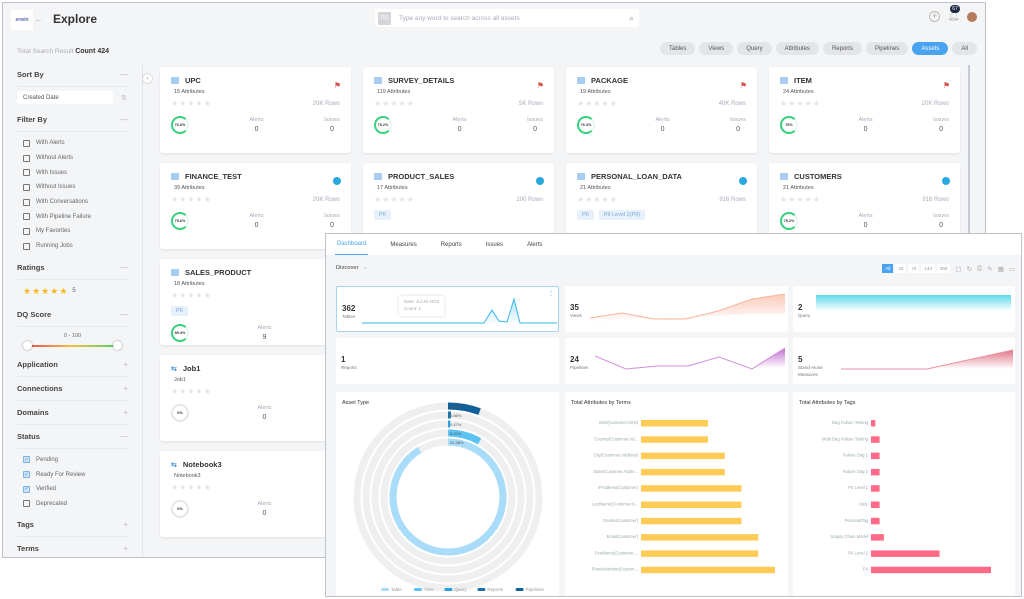  I want to click on asset-card: ⇆ Notebook3 Notebook3 ★★★★★0 0% Alerts 0, so click(255, 494).